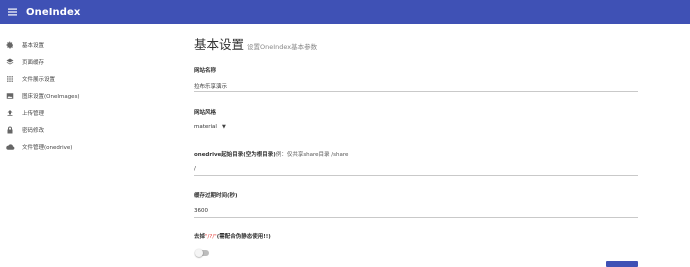 Image resolution: width=690 pixels, height=267 pixels. What do you see at coordinates (10, 45) in the screenshot?
I see `gear-icon` at bounding box center [10, 45].